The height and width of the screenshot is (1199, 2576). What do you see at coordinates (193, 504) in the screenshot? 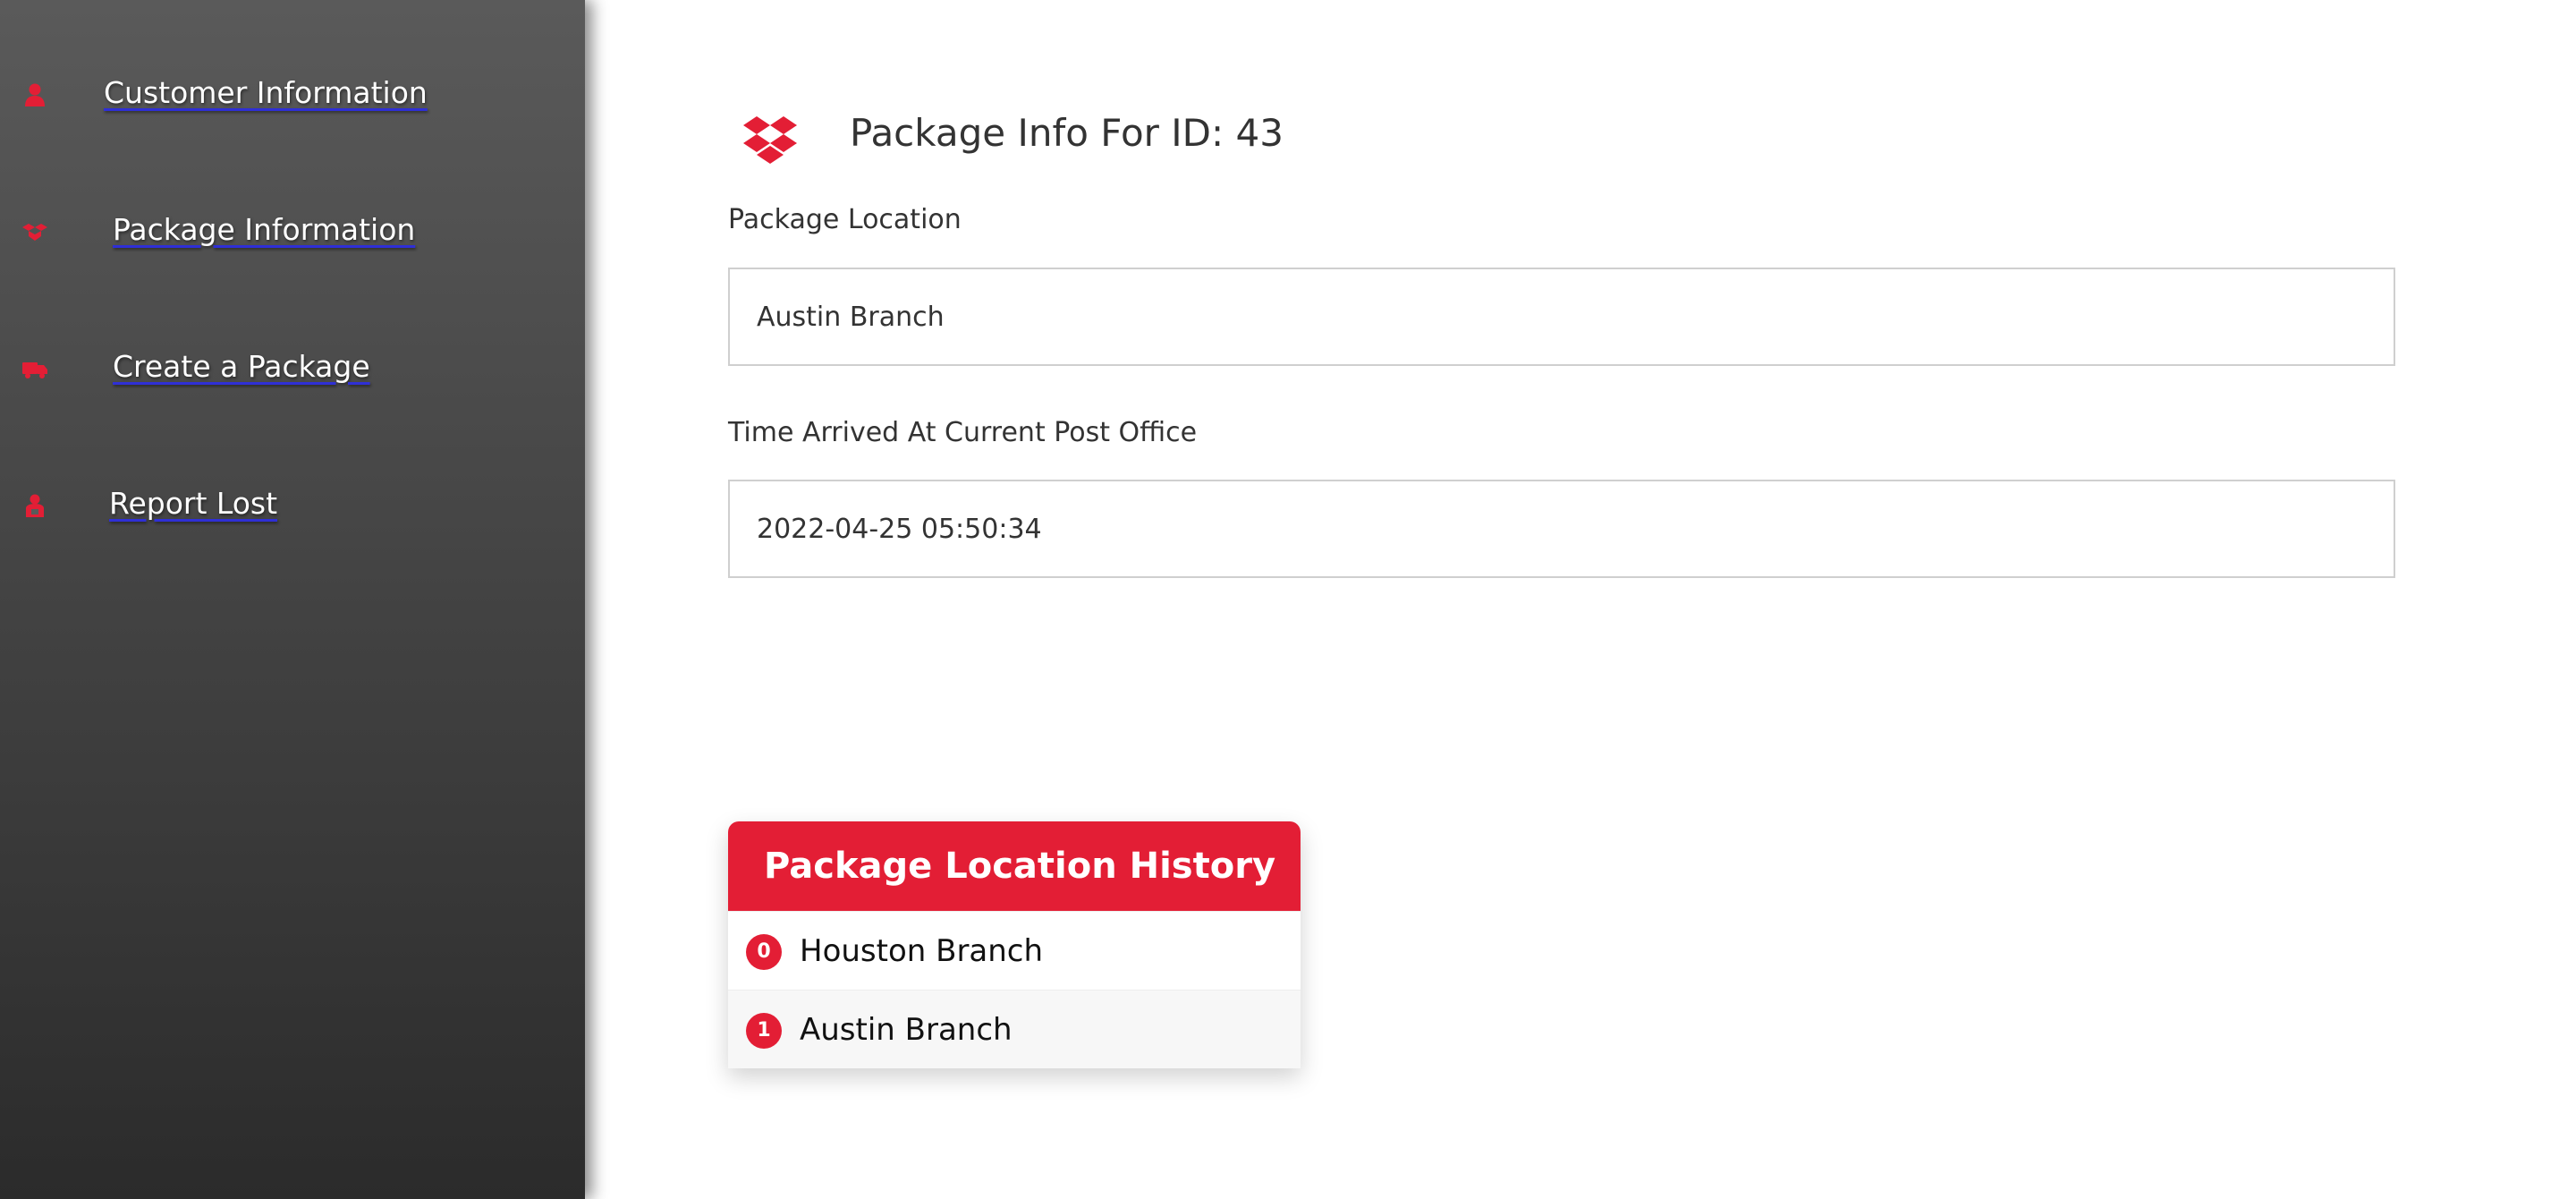
I see `sidebar-item-label: Report Lost` at bounding box center [193, 504].